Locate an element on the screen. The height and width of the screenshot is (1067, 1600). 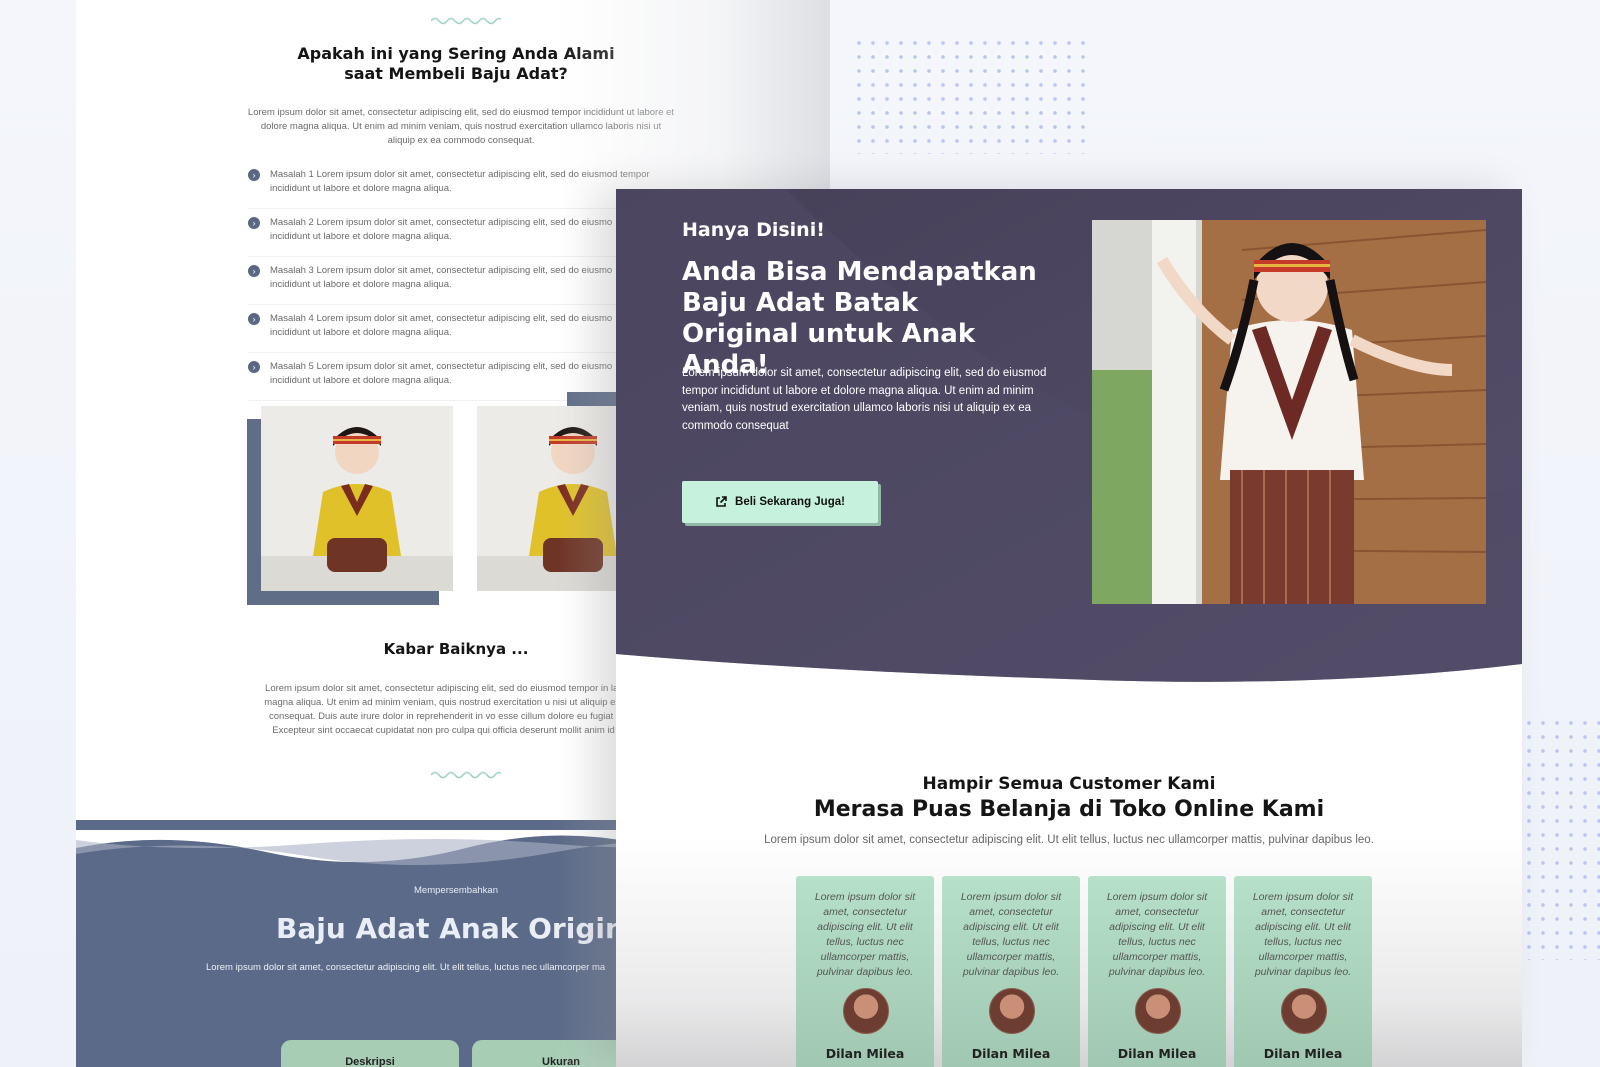
external-link-icon is located at coordinates (721, 501).